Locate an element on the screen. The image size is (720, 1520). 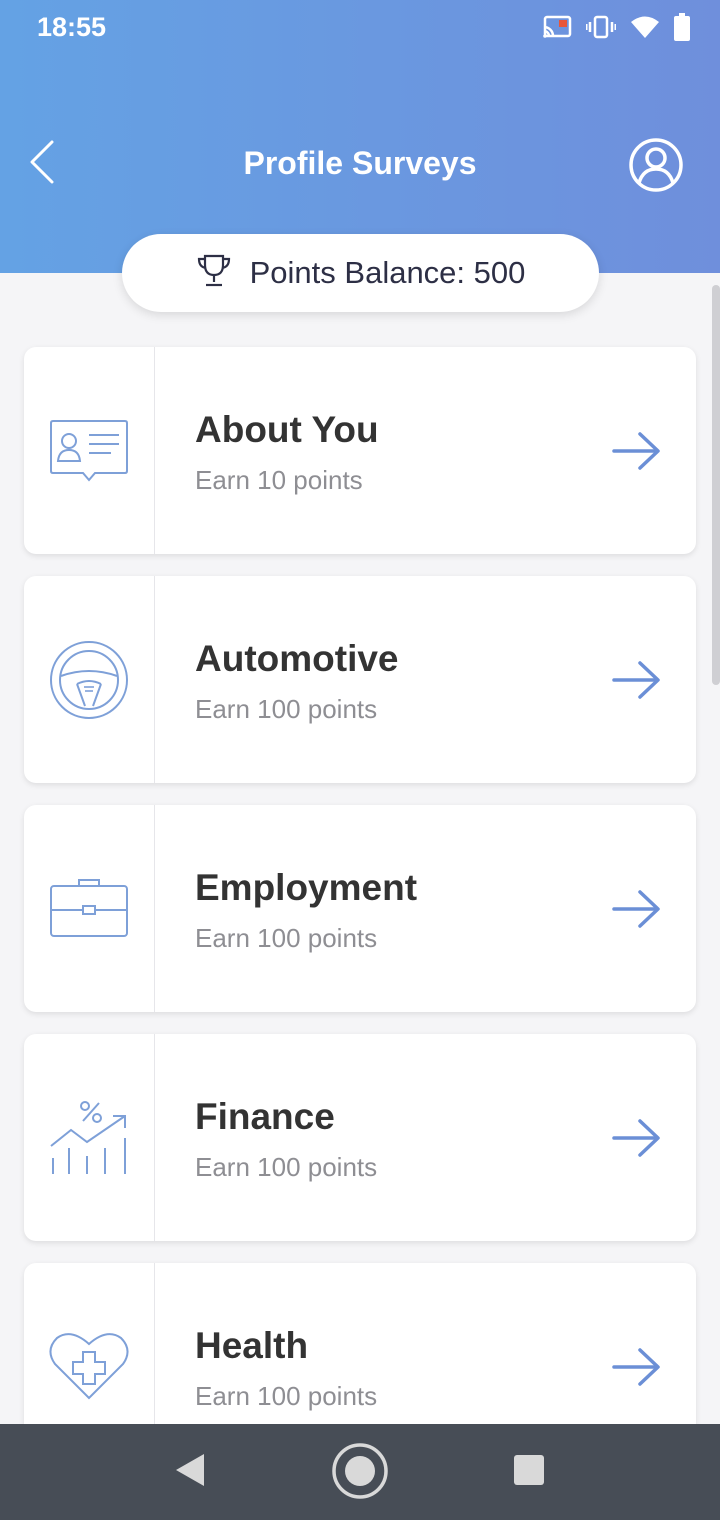
home-circle-icon is located at coordinates (360, 1473).